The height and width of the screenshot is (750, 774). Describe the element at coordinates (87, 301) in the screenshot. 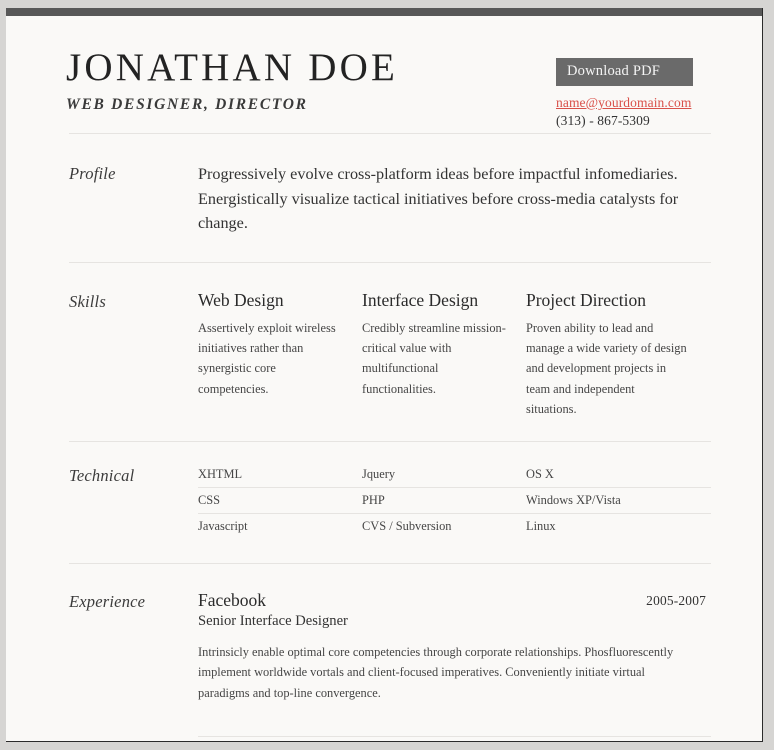

I see `section-label-skills: Skills` at that location.